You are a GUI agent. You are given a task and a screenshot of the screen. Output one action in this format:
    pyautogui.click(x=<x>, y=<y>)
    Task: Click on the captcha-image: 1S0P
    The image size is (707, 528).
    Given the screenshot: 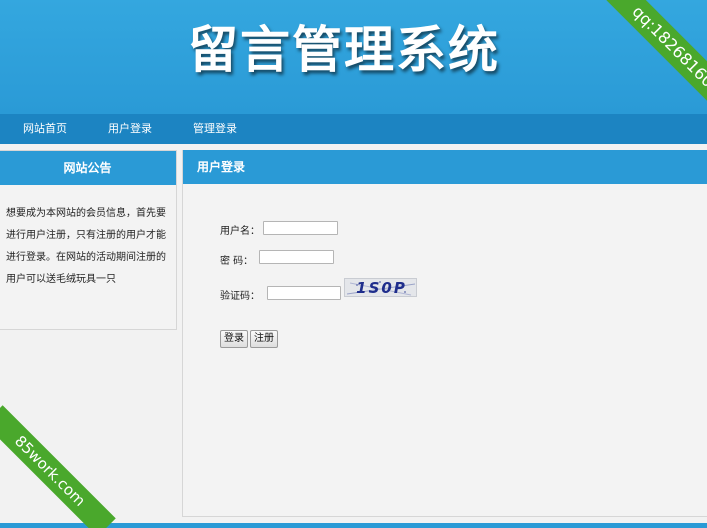 What is the action you would take?
    pyautogui.click(x=380, y=287)
    